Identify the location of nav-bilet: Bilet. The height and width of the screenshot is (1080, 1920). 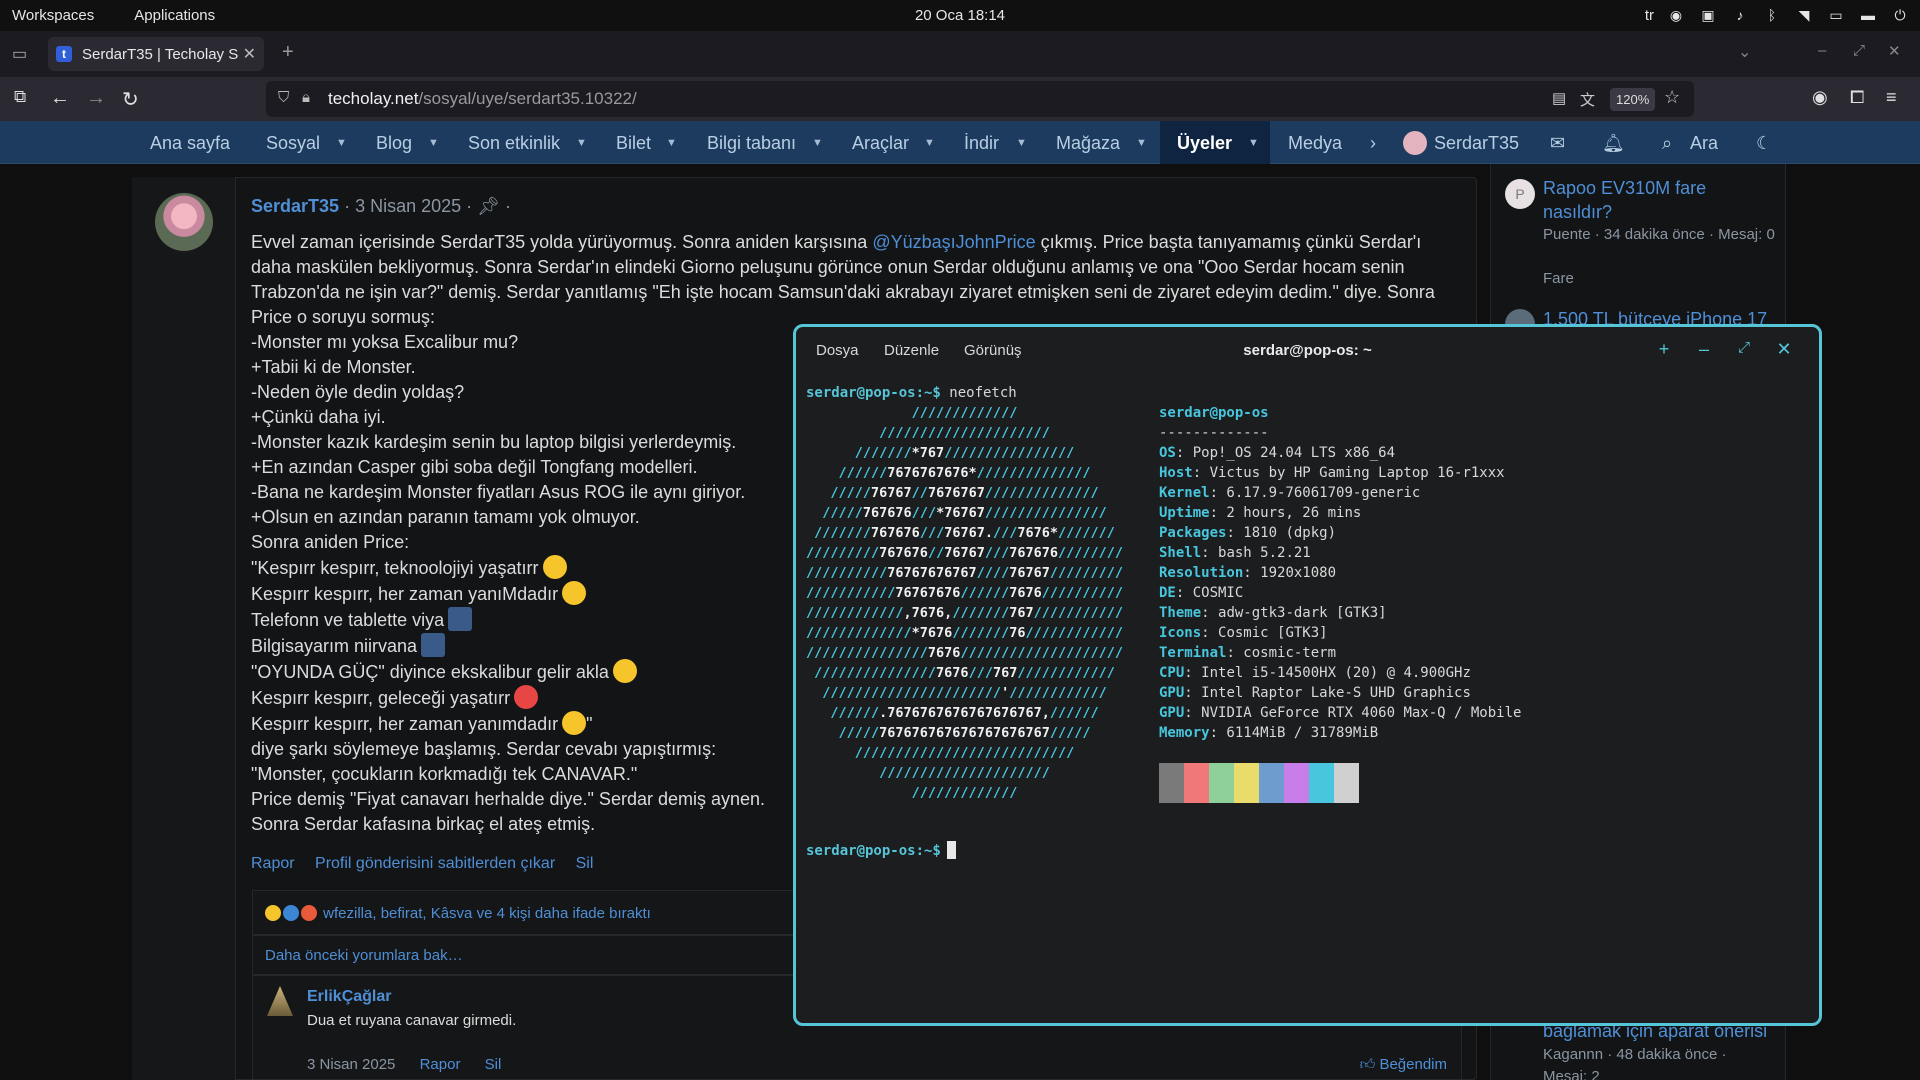
(633, 143).